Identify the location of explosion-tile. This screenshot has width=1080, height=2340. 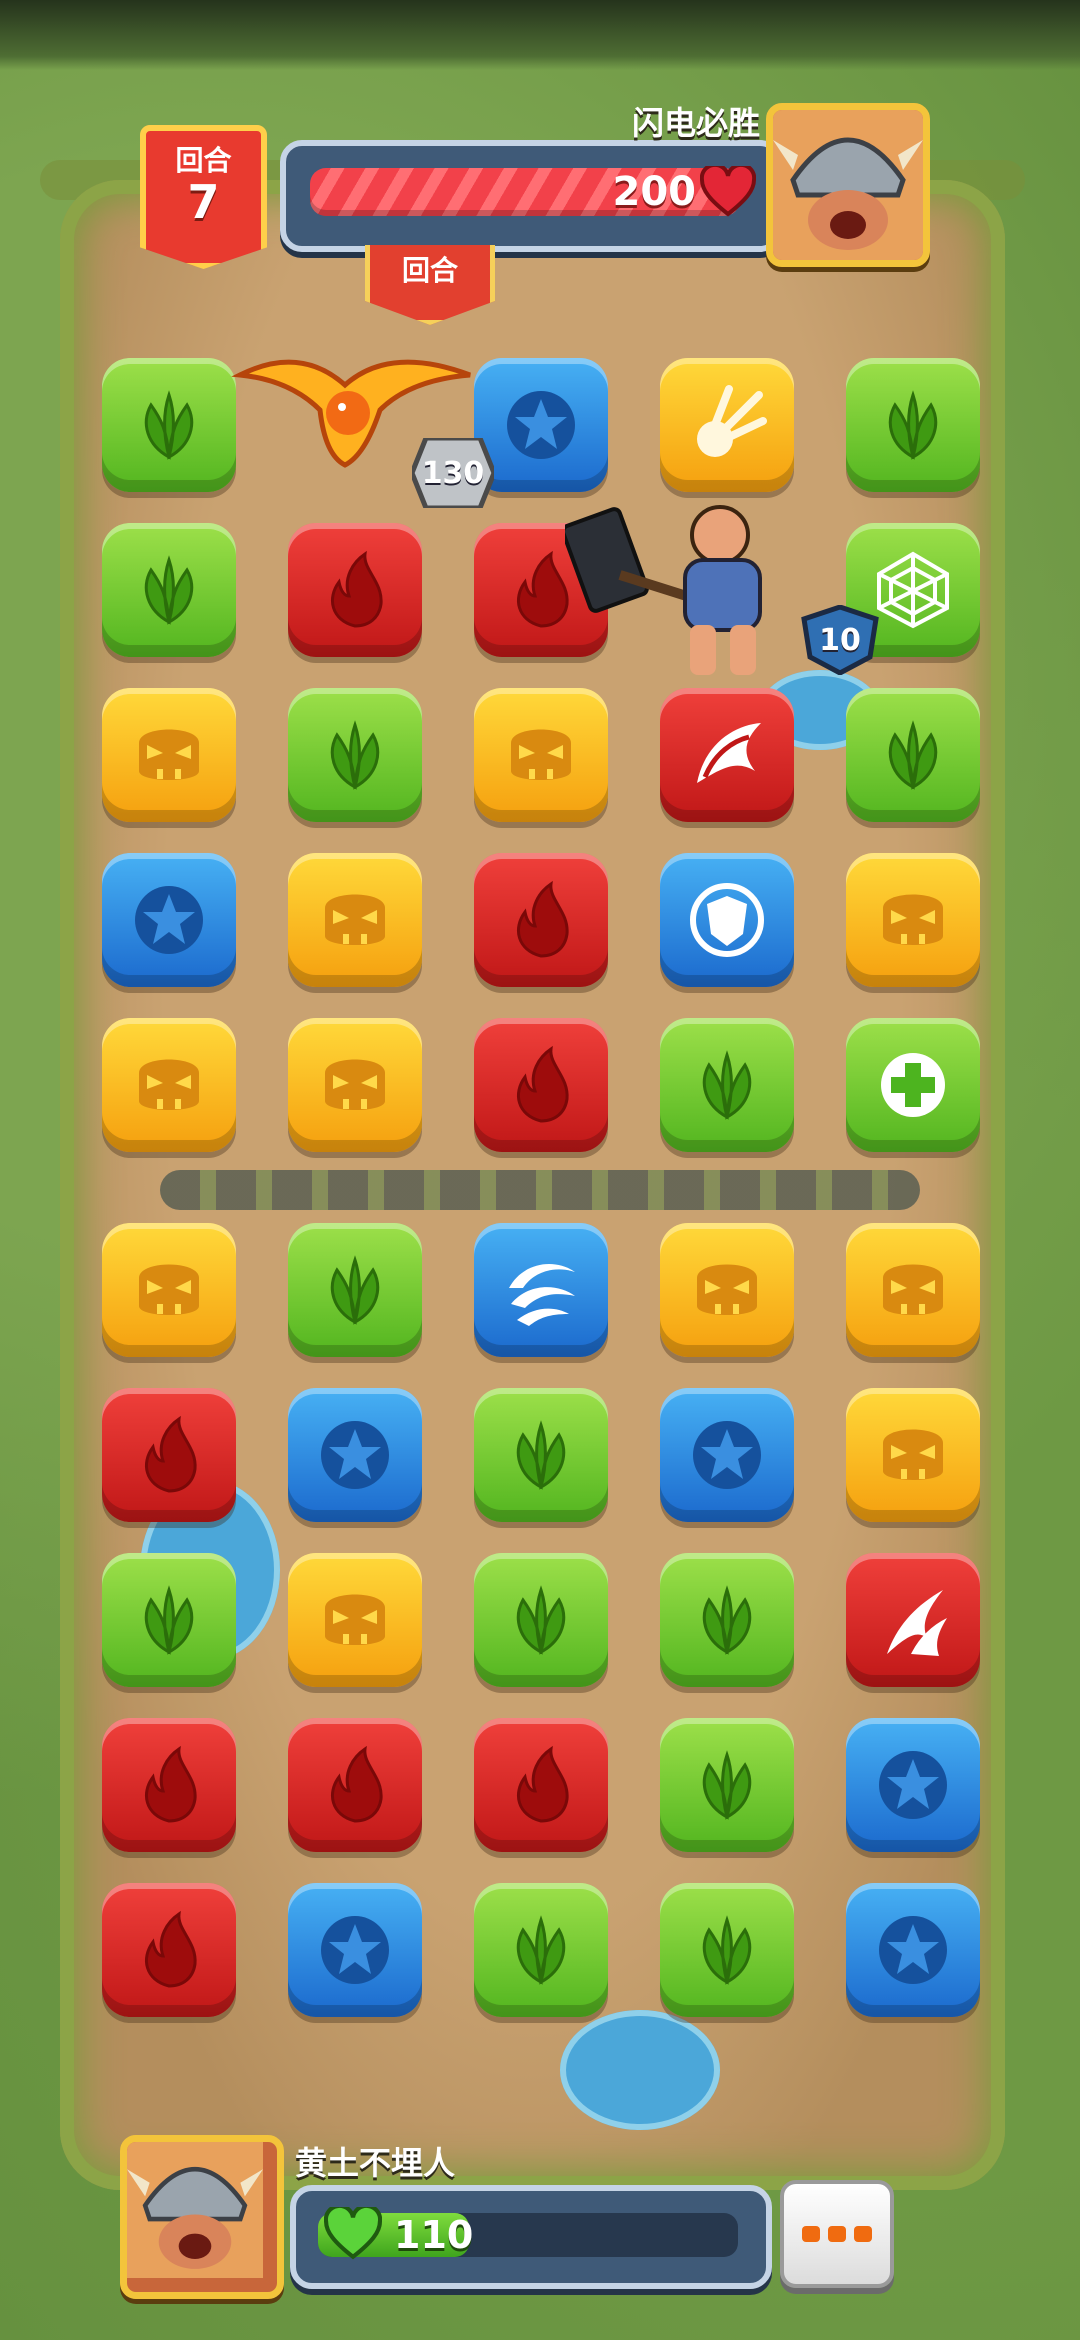
(727, 425).